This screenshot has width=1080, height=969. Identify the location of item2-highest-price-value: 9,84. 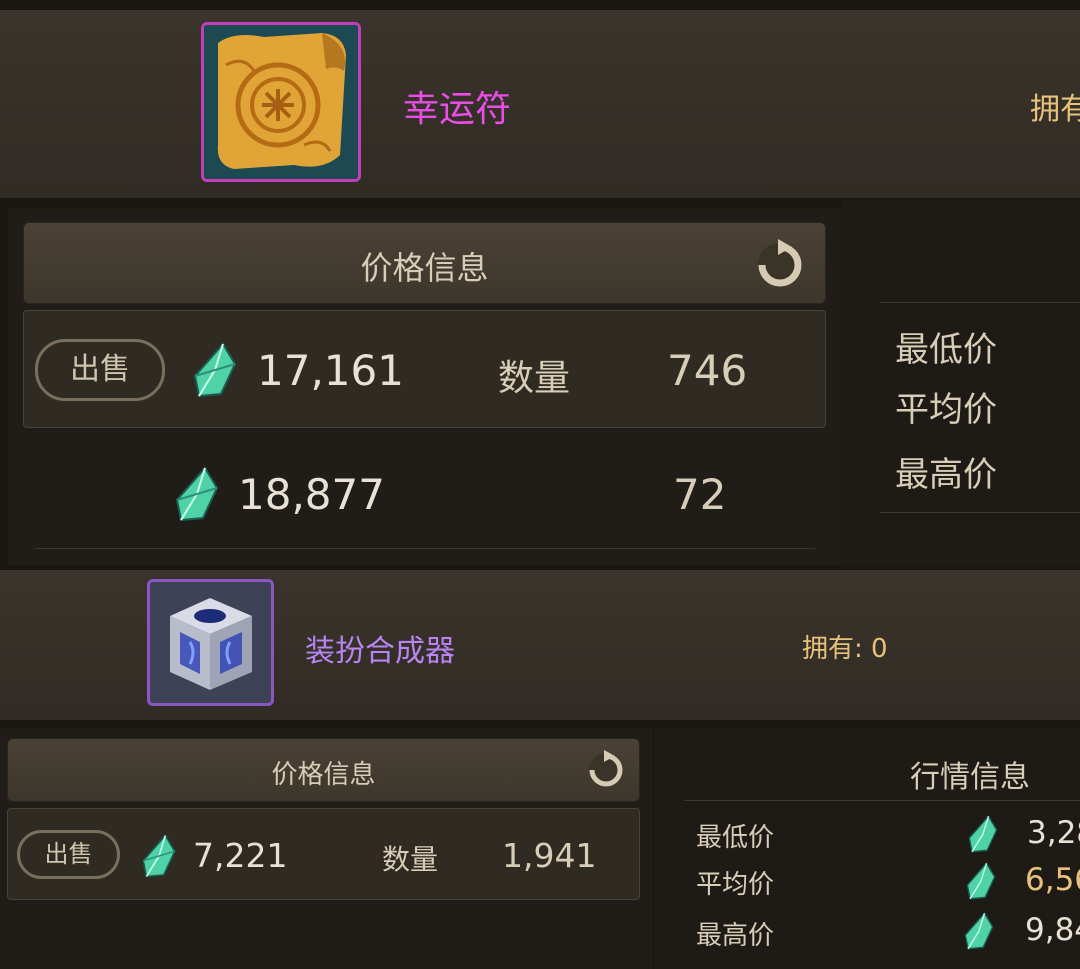
(1052, 930).